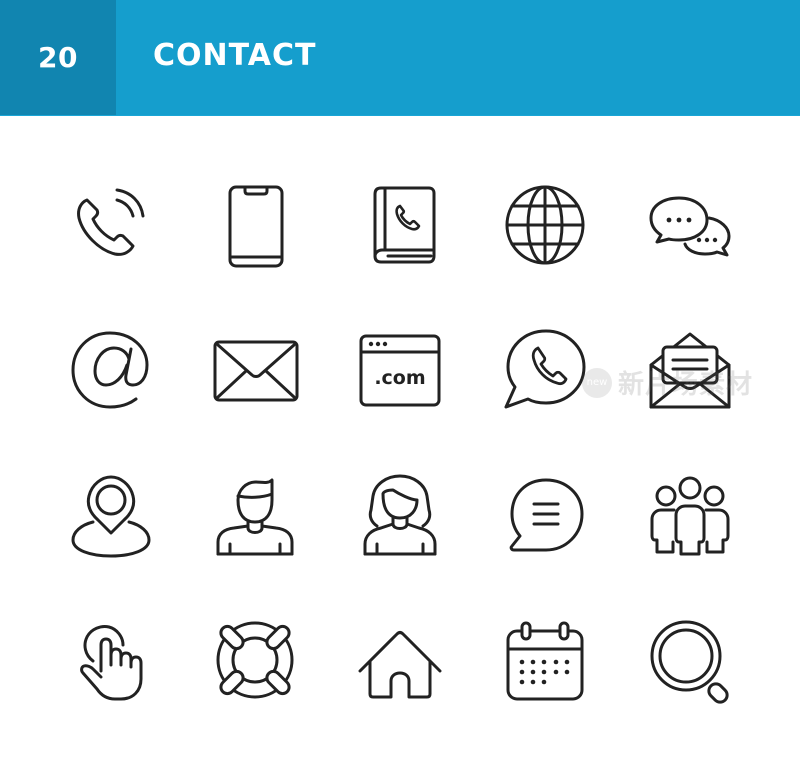  I want to click on lifebuoy-support-icon, so click(255, 660).